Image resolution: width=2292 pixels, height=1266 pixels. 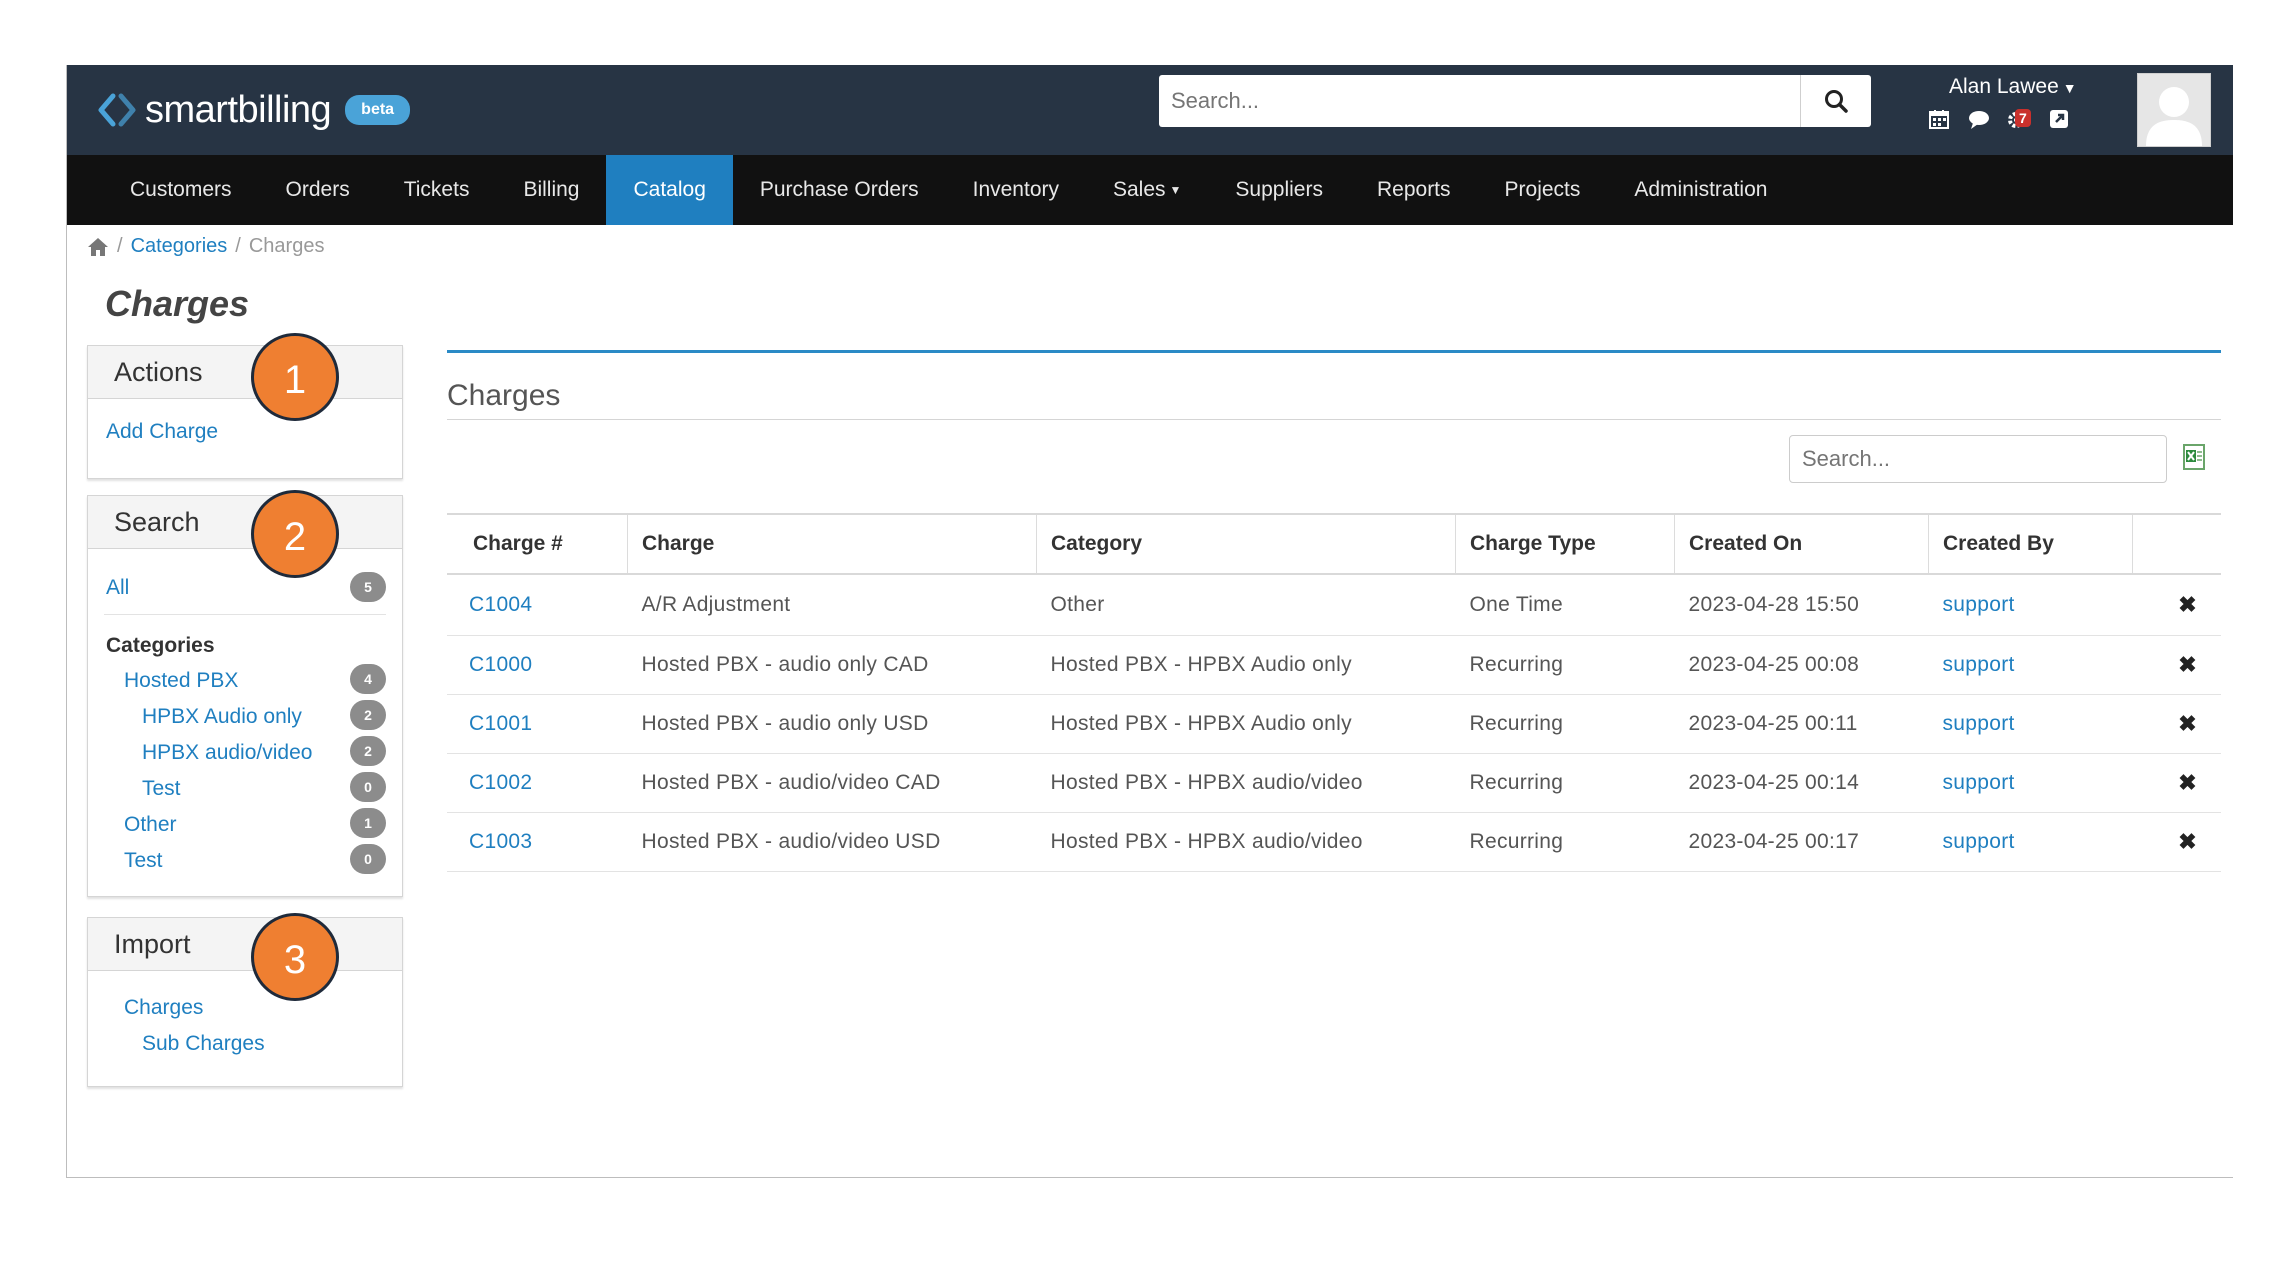 What do you see at coordinates (150, 825) in the screenshot?
I see `category-other: Other` at bounding box center [150, 825].